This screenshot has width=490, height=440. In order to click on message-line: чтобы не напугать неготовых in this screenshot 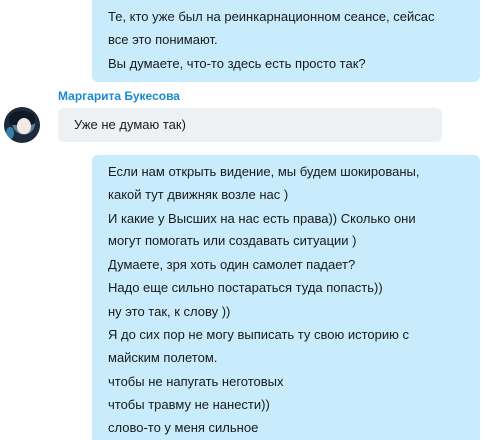, I will do `click(196, 381)`.